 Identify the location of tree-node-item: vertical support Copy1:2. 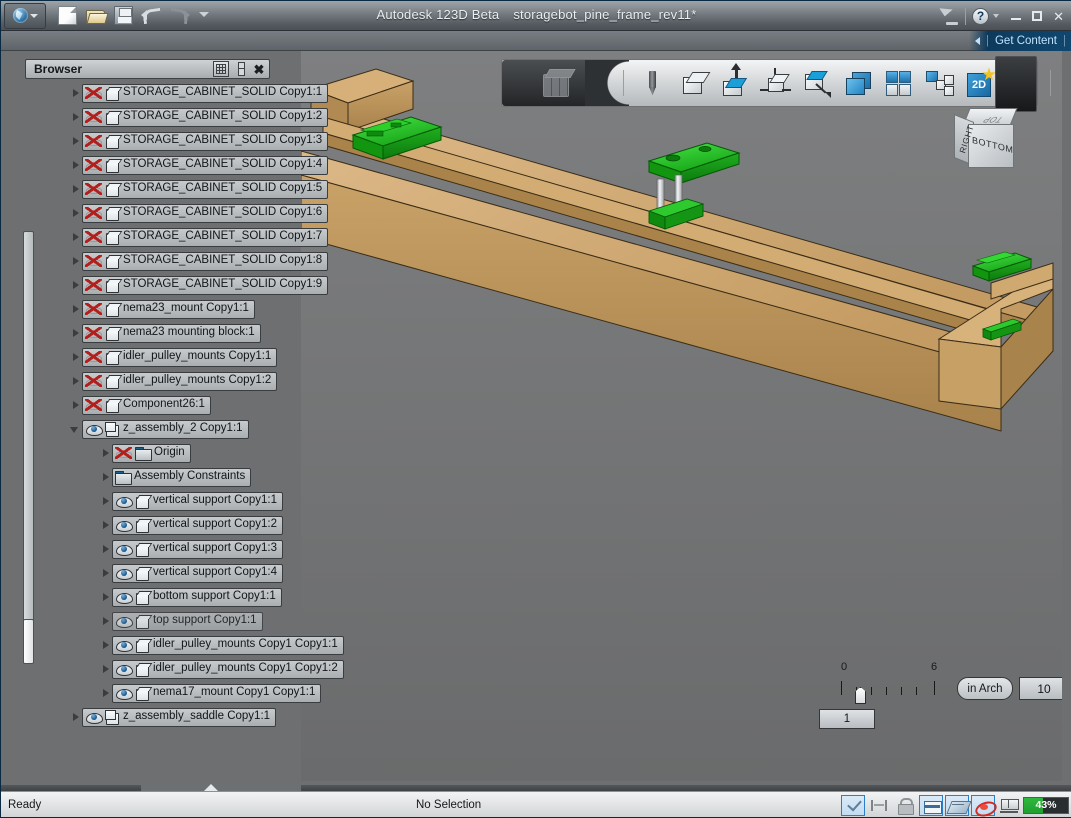
(198, 525).